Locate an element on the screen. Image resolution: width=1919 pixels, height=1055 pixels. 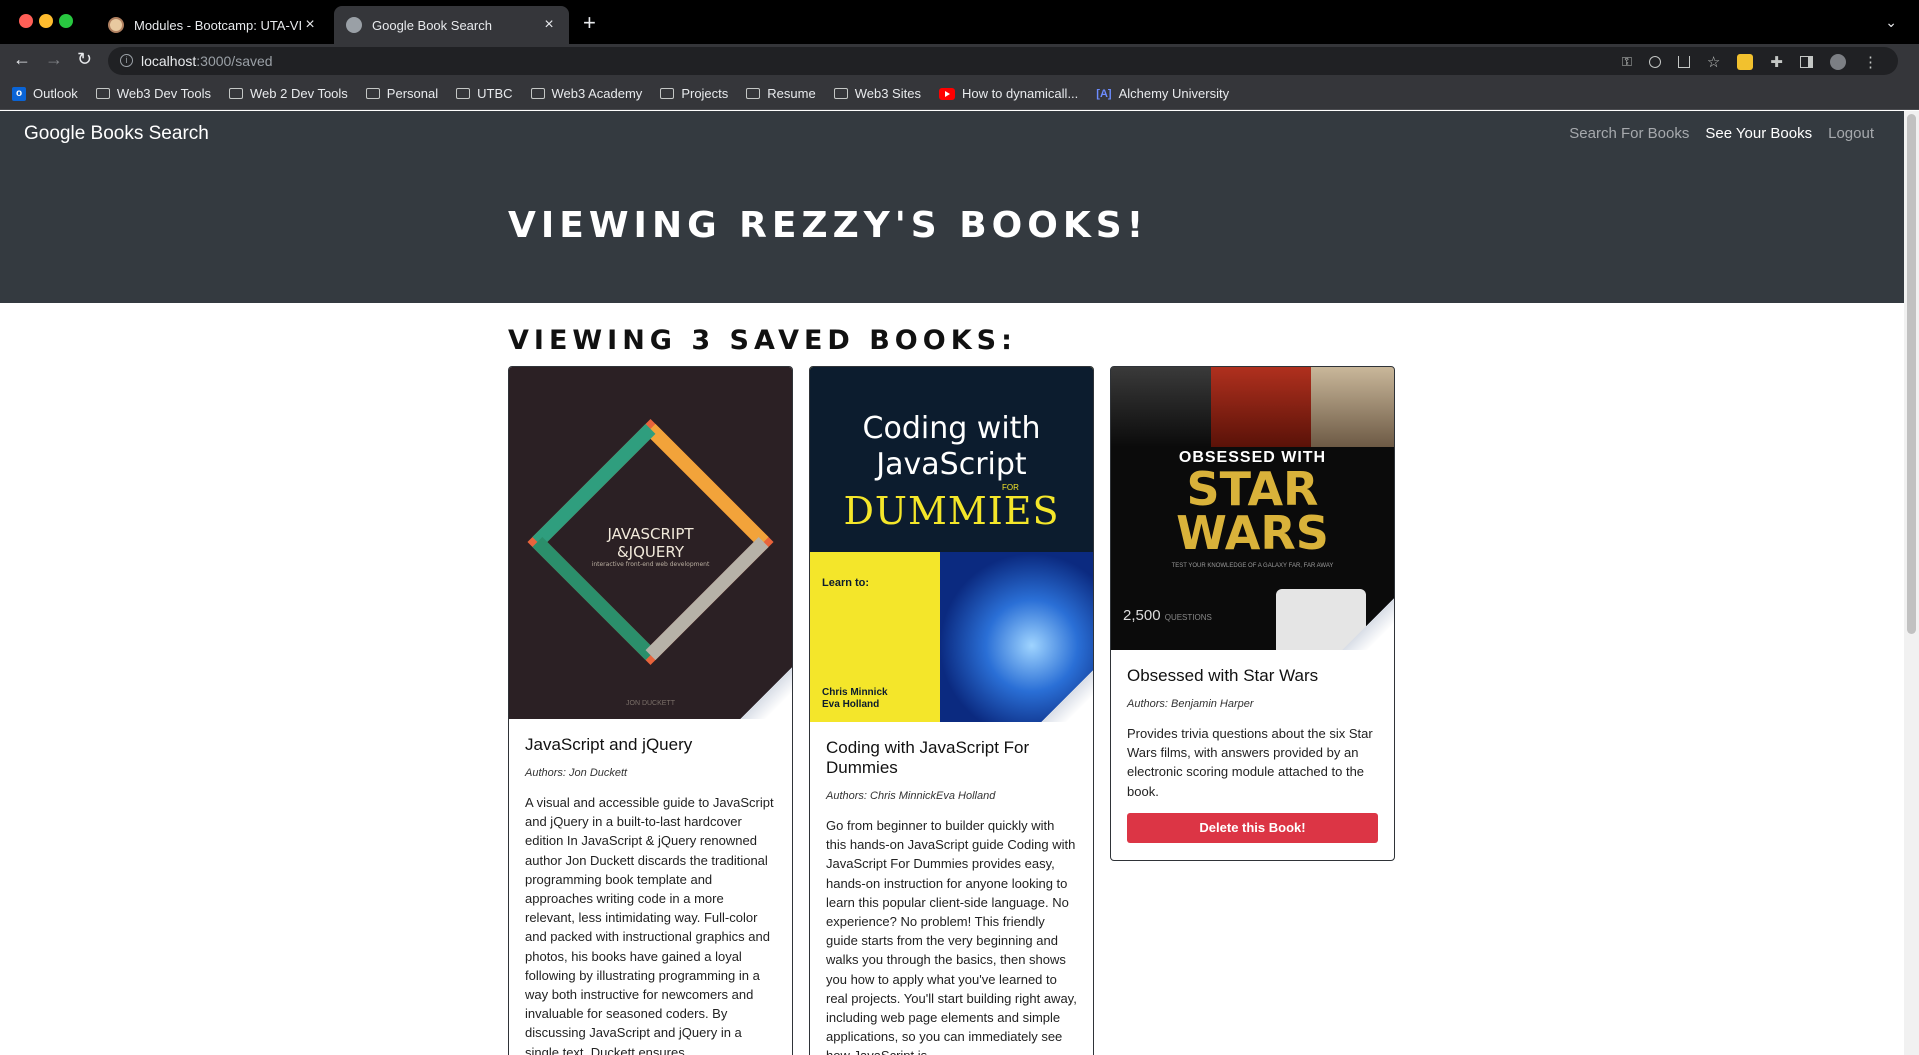
delete-book-button: Delete this Book! is located at coordinates (1252, 827).